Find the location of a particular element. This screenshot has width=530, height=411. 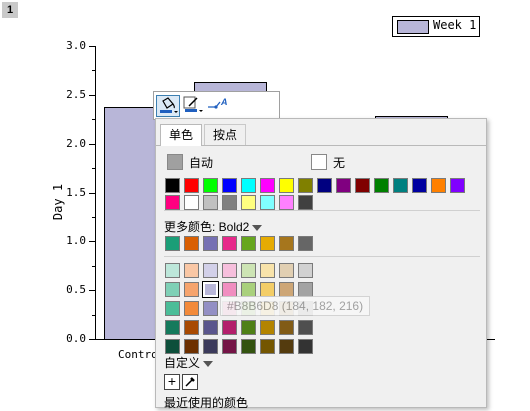

custom-color-dropdown: 自定义 is located at coordinates (189, 362).